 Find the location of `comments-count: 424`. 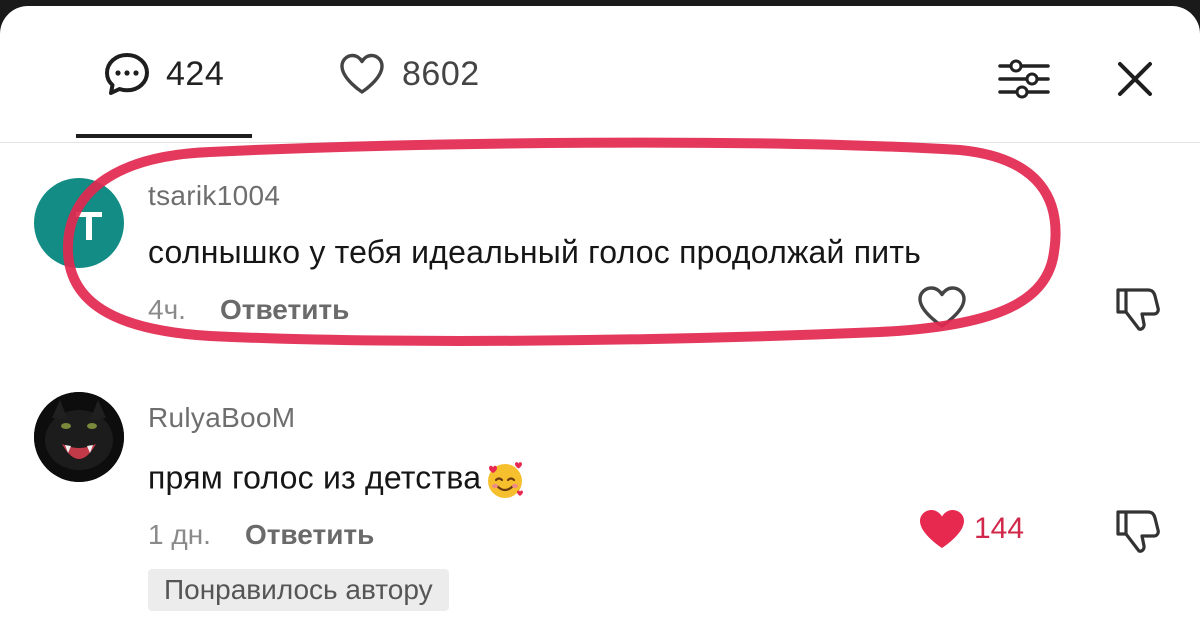

comments-count: 424 is located at coordinates (195, 73).